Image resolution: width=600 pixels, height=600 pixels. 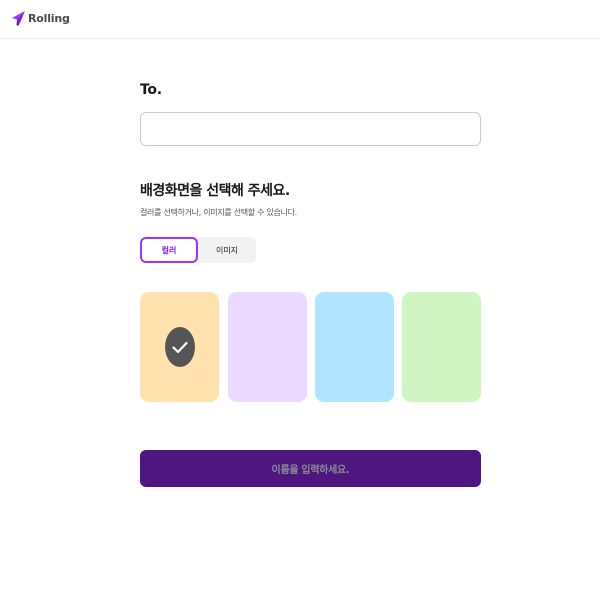 I want to click on check-icon, so click(x=179, y=347).